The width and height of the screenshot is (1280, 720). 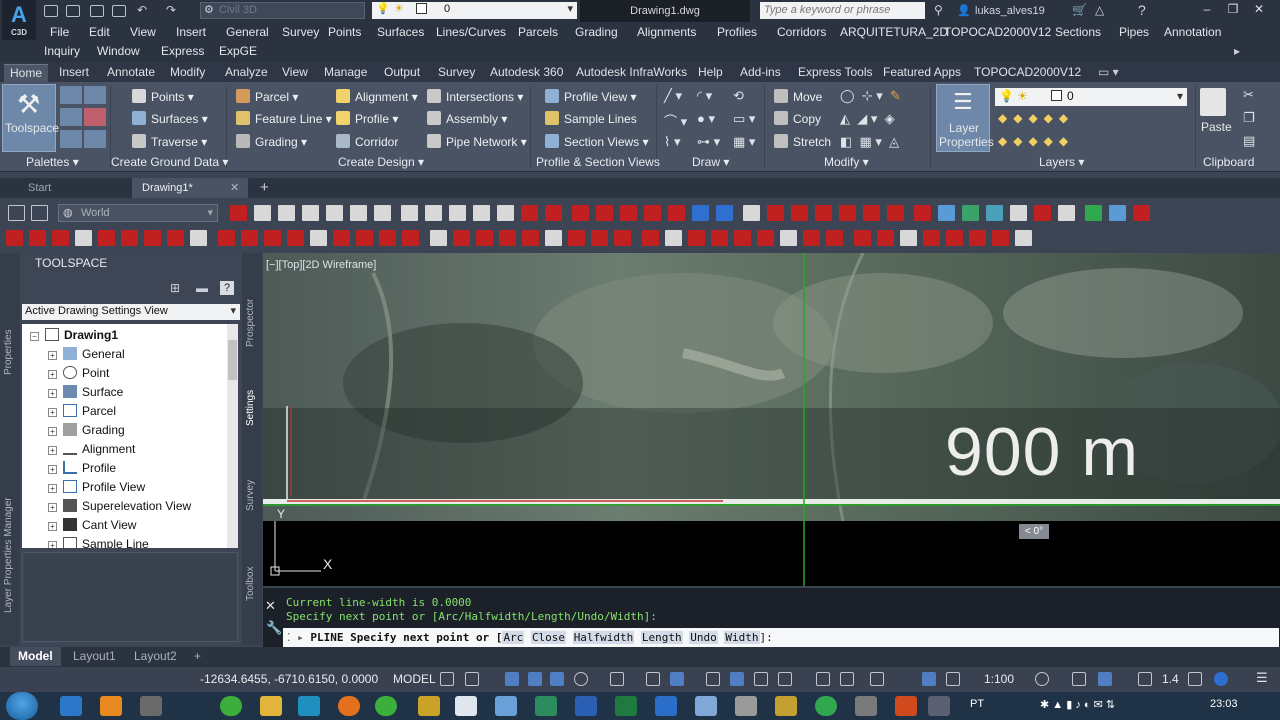 What do you see at coordinates (138, 213) in the screenshot?
I see `ucs-select: ◍ World ▾` at bounding box center [138, 213].